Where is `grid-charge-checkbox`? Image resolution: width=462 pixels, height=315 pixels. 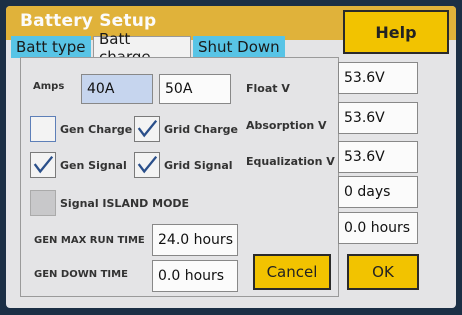
grid-charge-checkbox is located at coordinates (147, 129).